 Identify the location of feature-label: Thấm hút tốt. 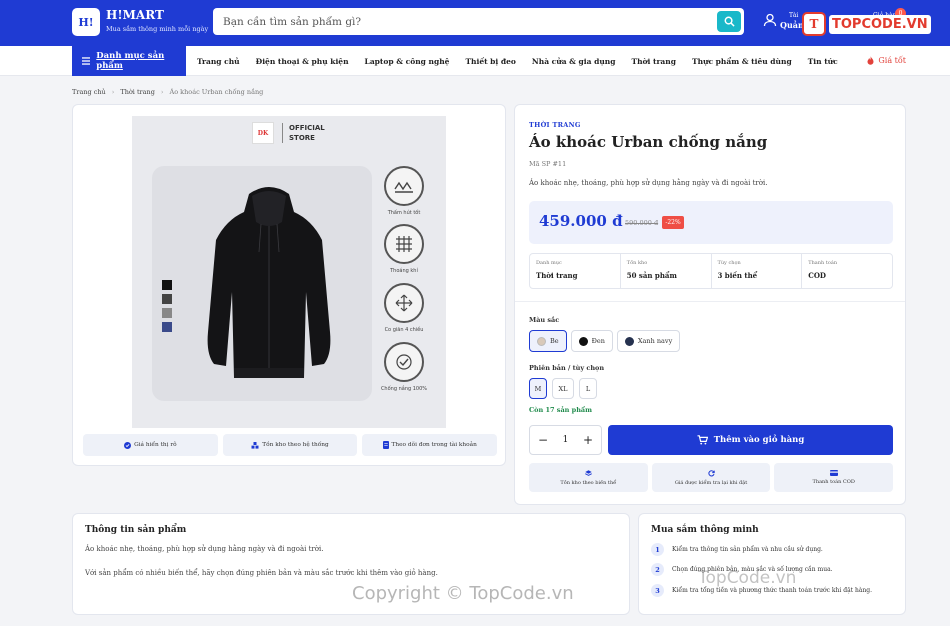
(404, 213).